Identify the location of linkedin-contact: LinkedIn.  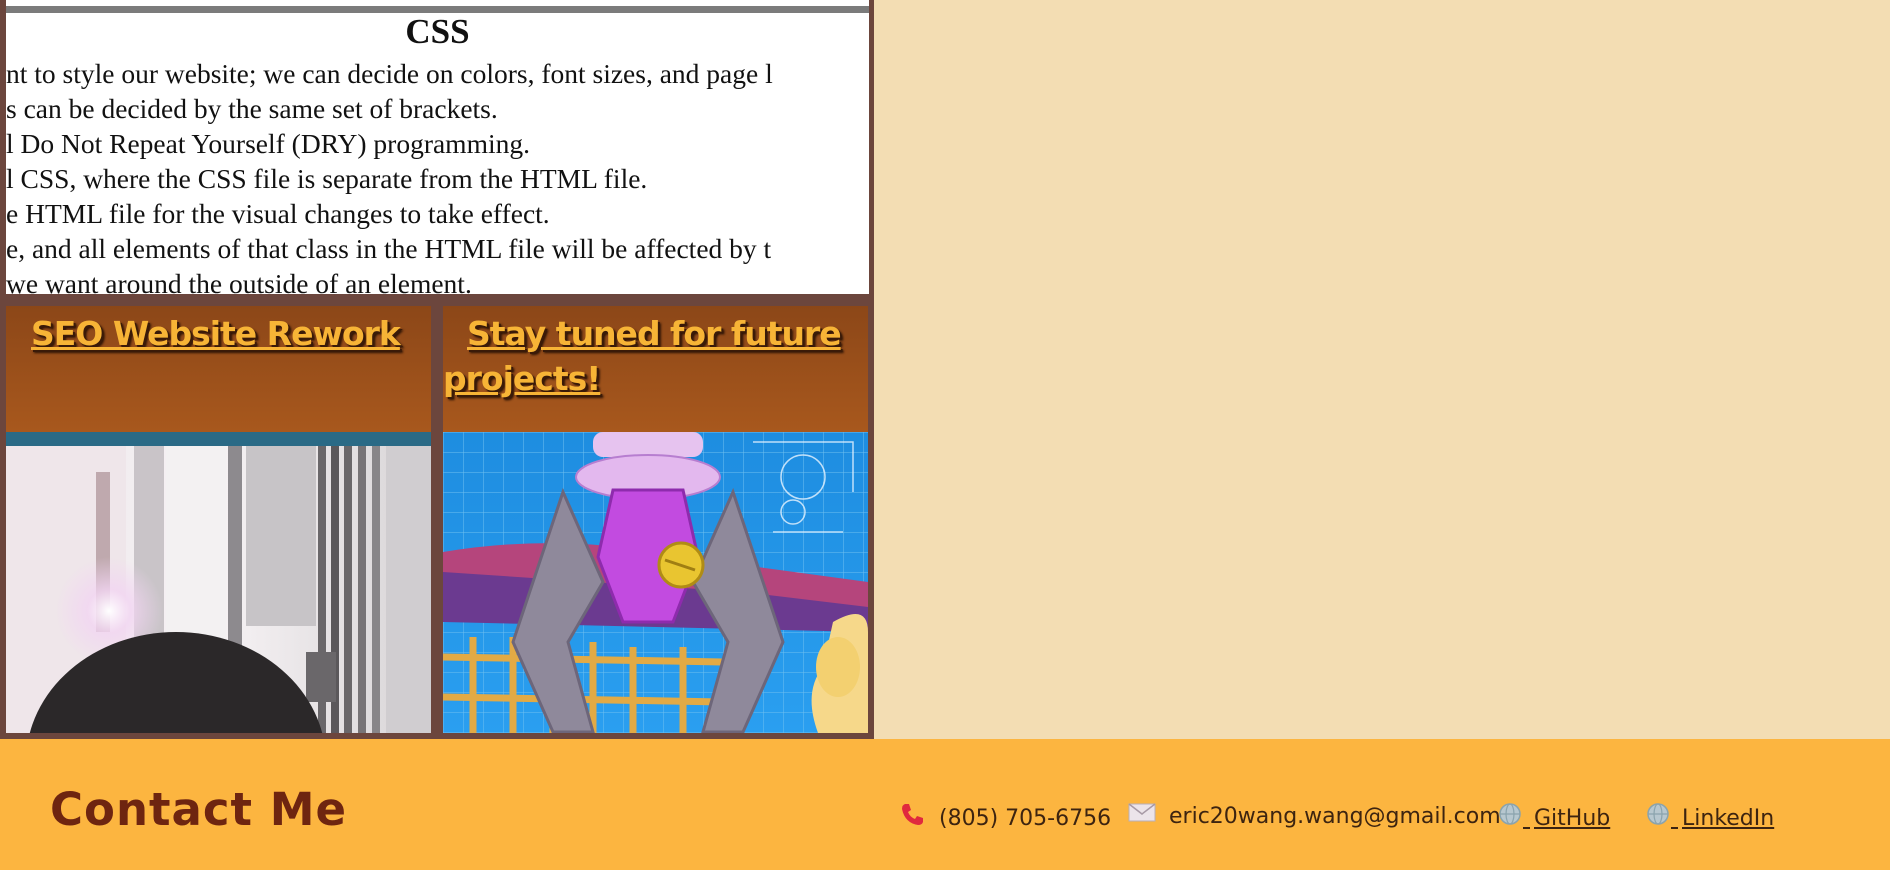
(1709, 816).